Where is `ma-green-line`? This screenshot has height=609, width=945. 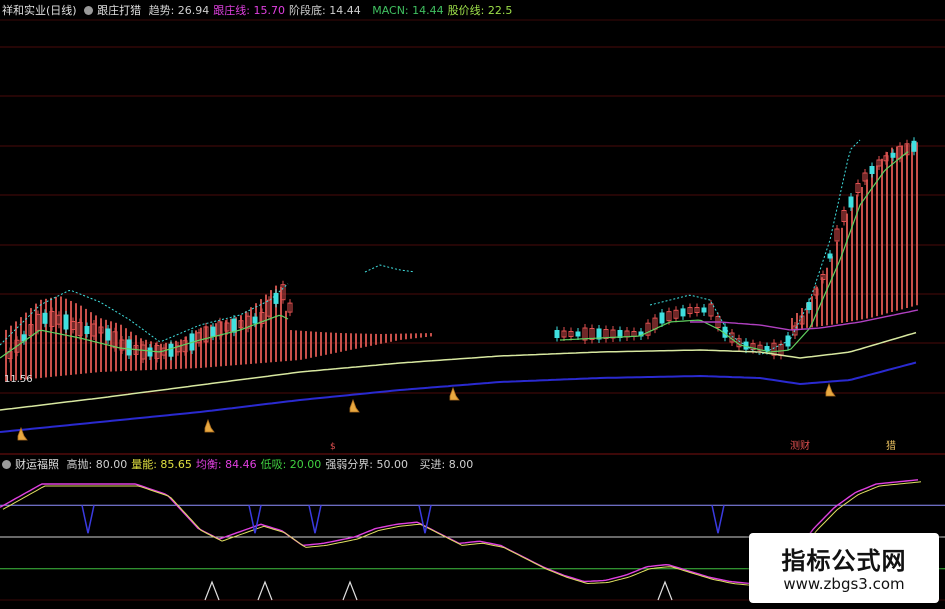
ma-green-line is located at coordinates (734, 252).